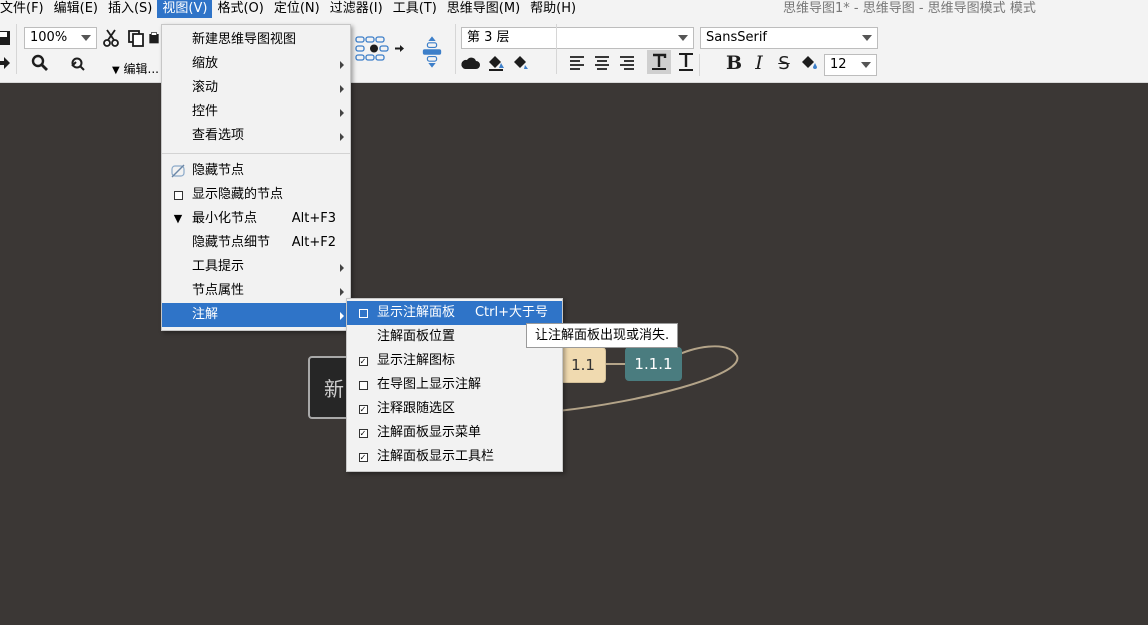  Describe the element at coordinates (256, 315) in the screenshot. I see `menu-item-notes: 注解` at that location.